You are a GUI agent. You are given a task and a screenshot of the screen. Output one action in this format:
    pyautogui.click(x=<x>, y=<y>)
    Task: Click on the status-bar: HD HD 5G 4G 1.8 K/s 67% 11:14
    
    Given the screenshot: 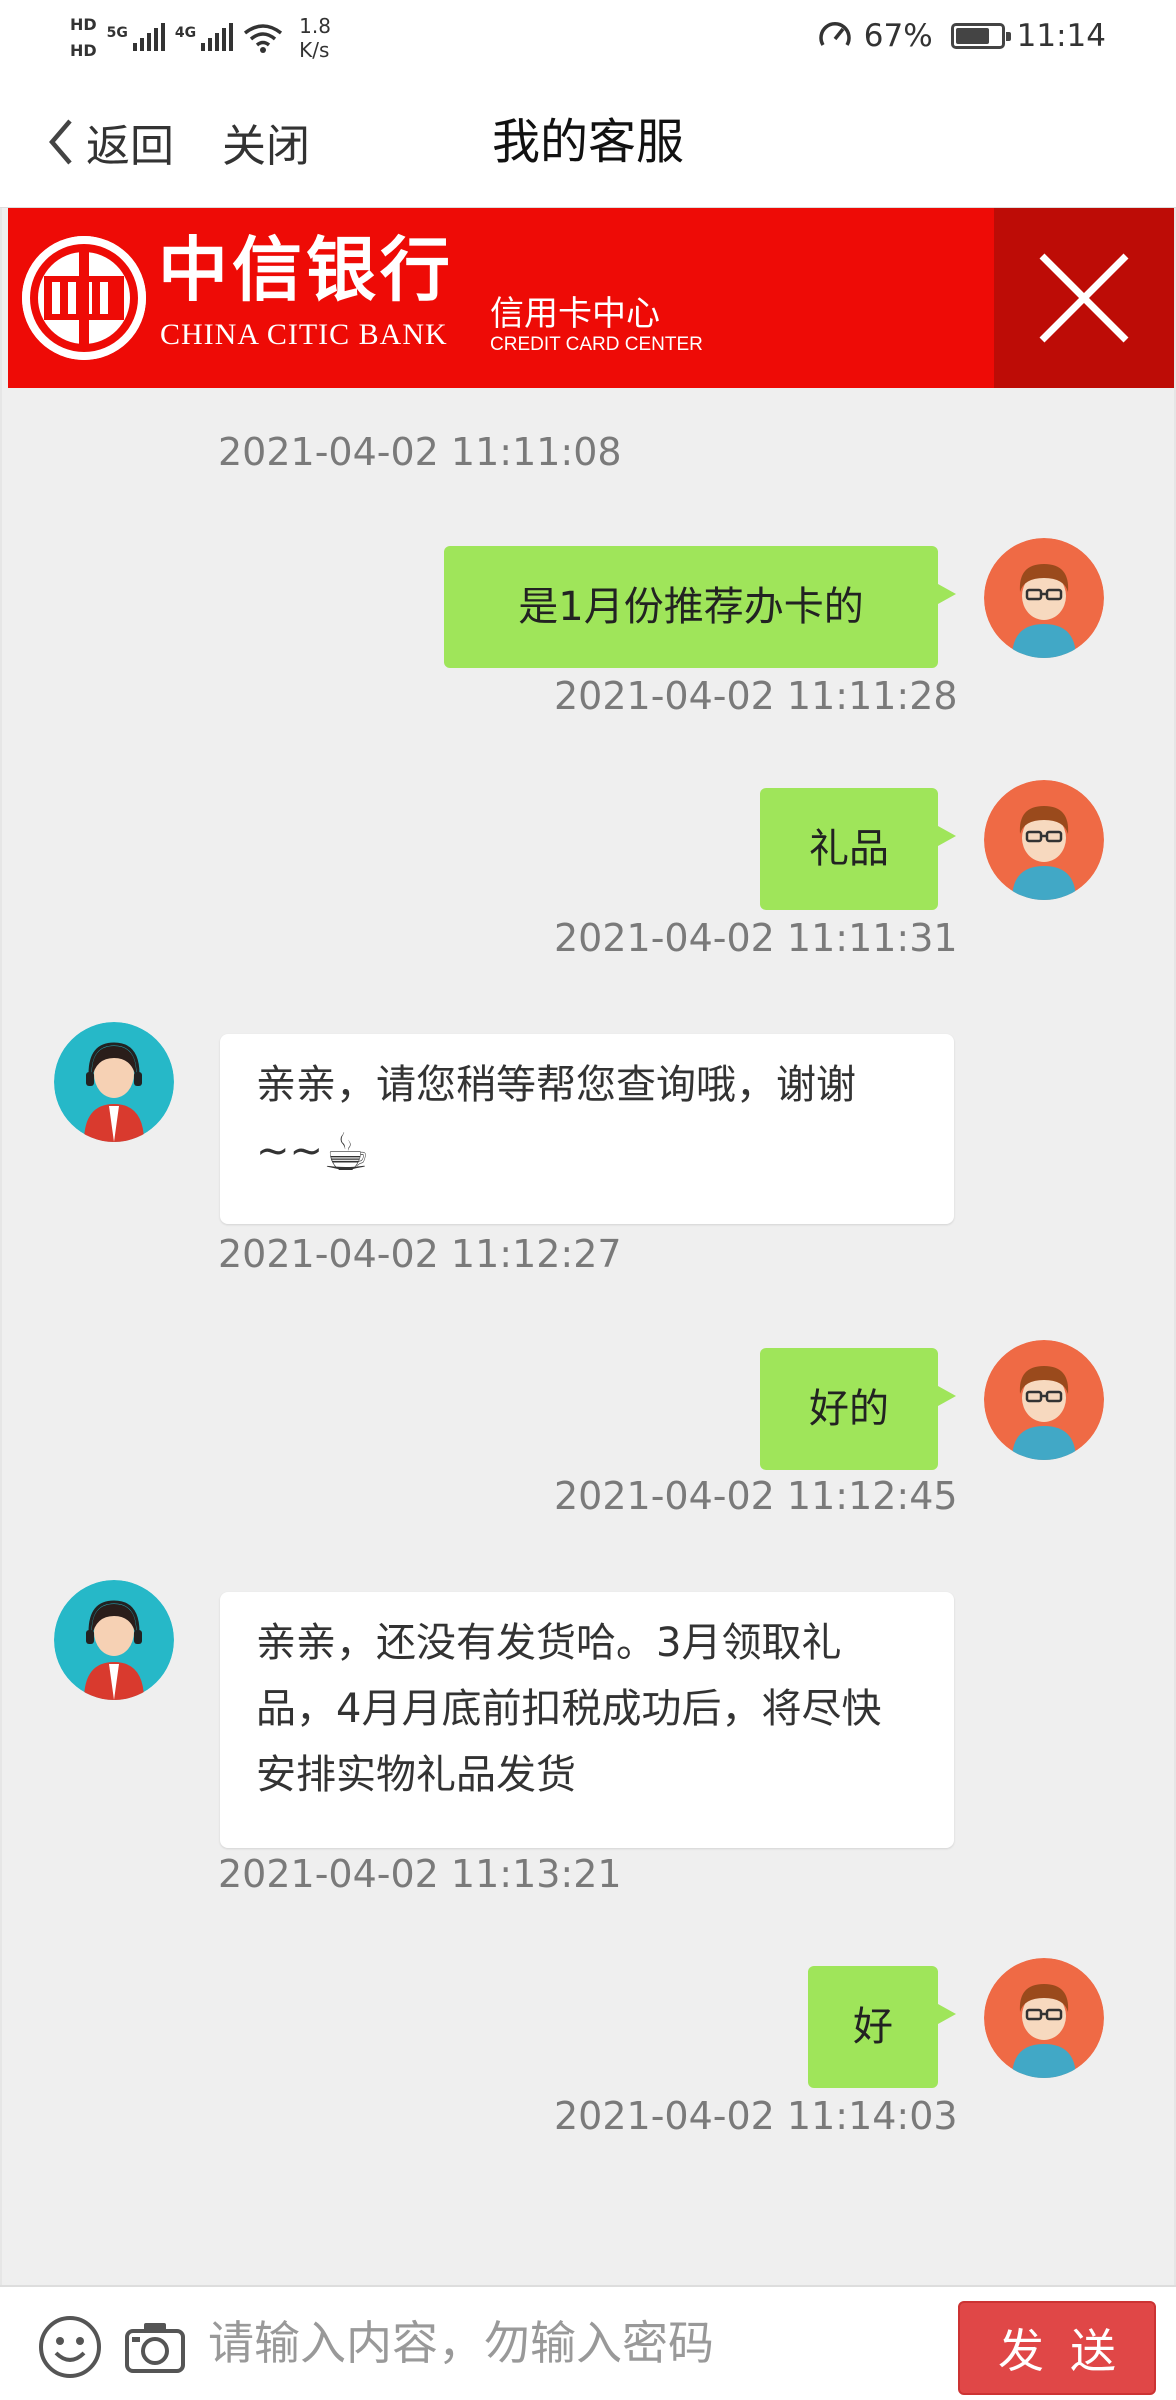 What is the action you would take?
    pyautogui.click(x=588, y=38)
    